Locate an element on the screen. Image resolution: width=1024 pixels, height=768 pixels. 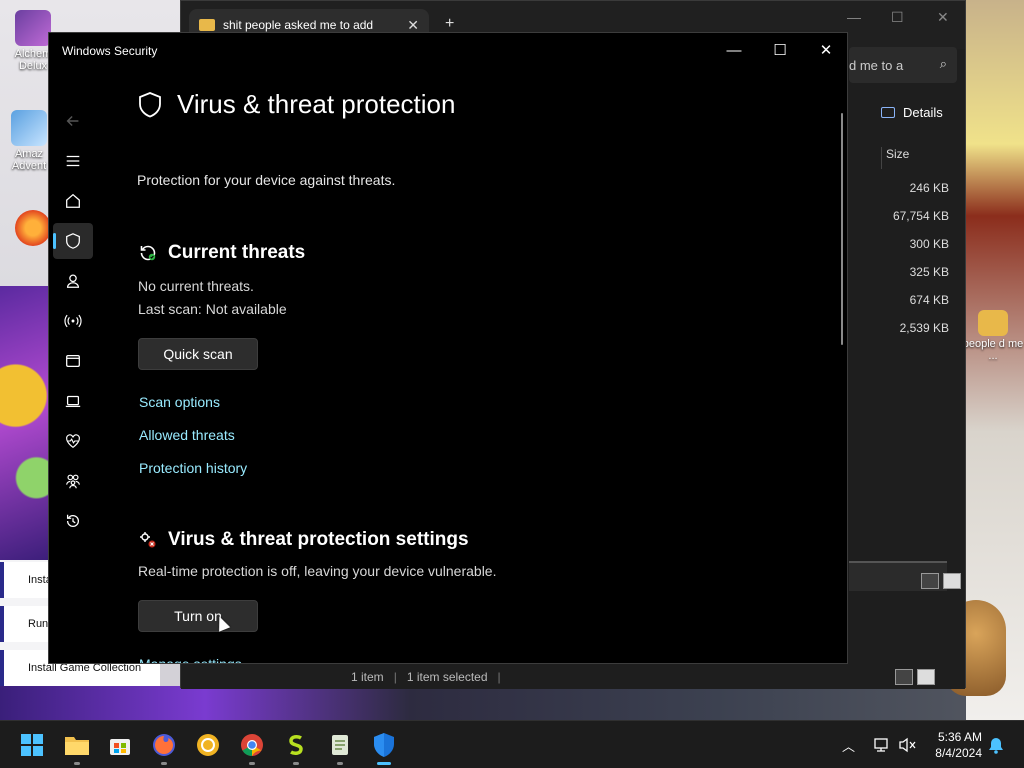
file-size: 300 KB is located at coordinates (929, 244).